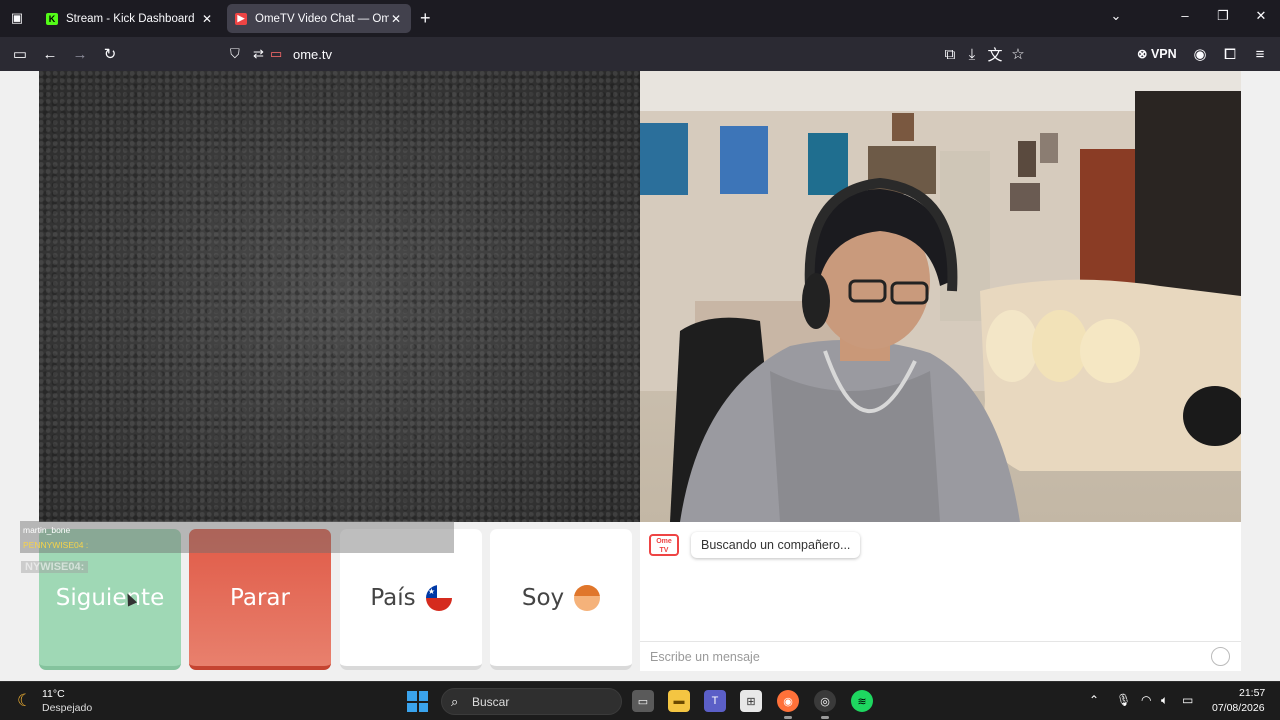 The width and height of the screenshot is (1280, 720). What do you see at coordinates (47, 530) in the screenshot?
I see `overlay-chat-line: martin_bone` at bounding box center [47, 530].